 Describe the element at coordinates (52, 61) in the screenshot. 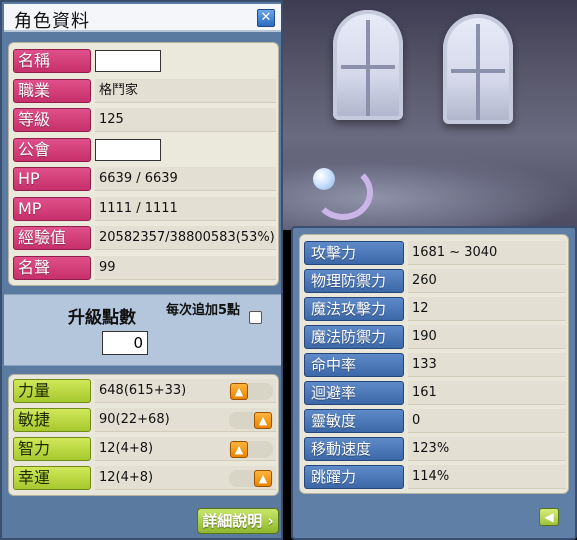

I see `profile-label-name: 名稱` at that location.